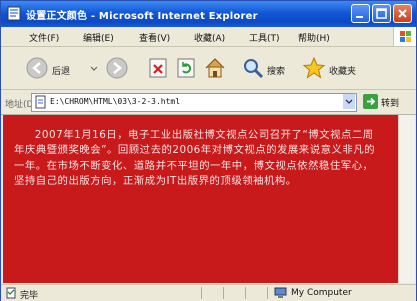  Describe the element at coordinates (98, 37) in the screenshot. I see `menu-edit: 编辑(E)` at that location.